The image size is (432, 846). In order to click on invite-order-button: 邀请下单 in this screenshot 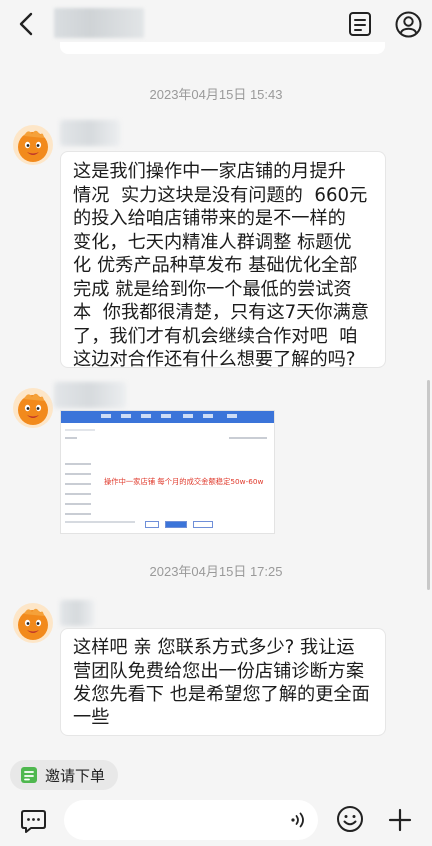, I will do `click(64, 775)`.